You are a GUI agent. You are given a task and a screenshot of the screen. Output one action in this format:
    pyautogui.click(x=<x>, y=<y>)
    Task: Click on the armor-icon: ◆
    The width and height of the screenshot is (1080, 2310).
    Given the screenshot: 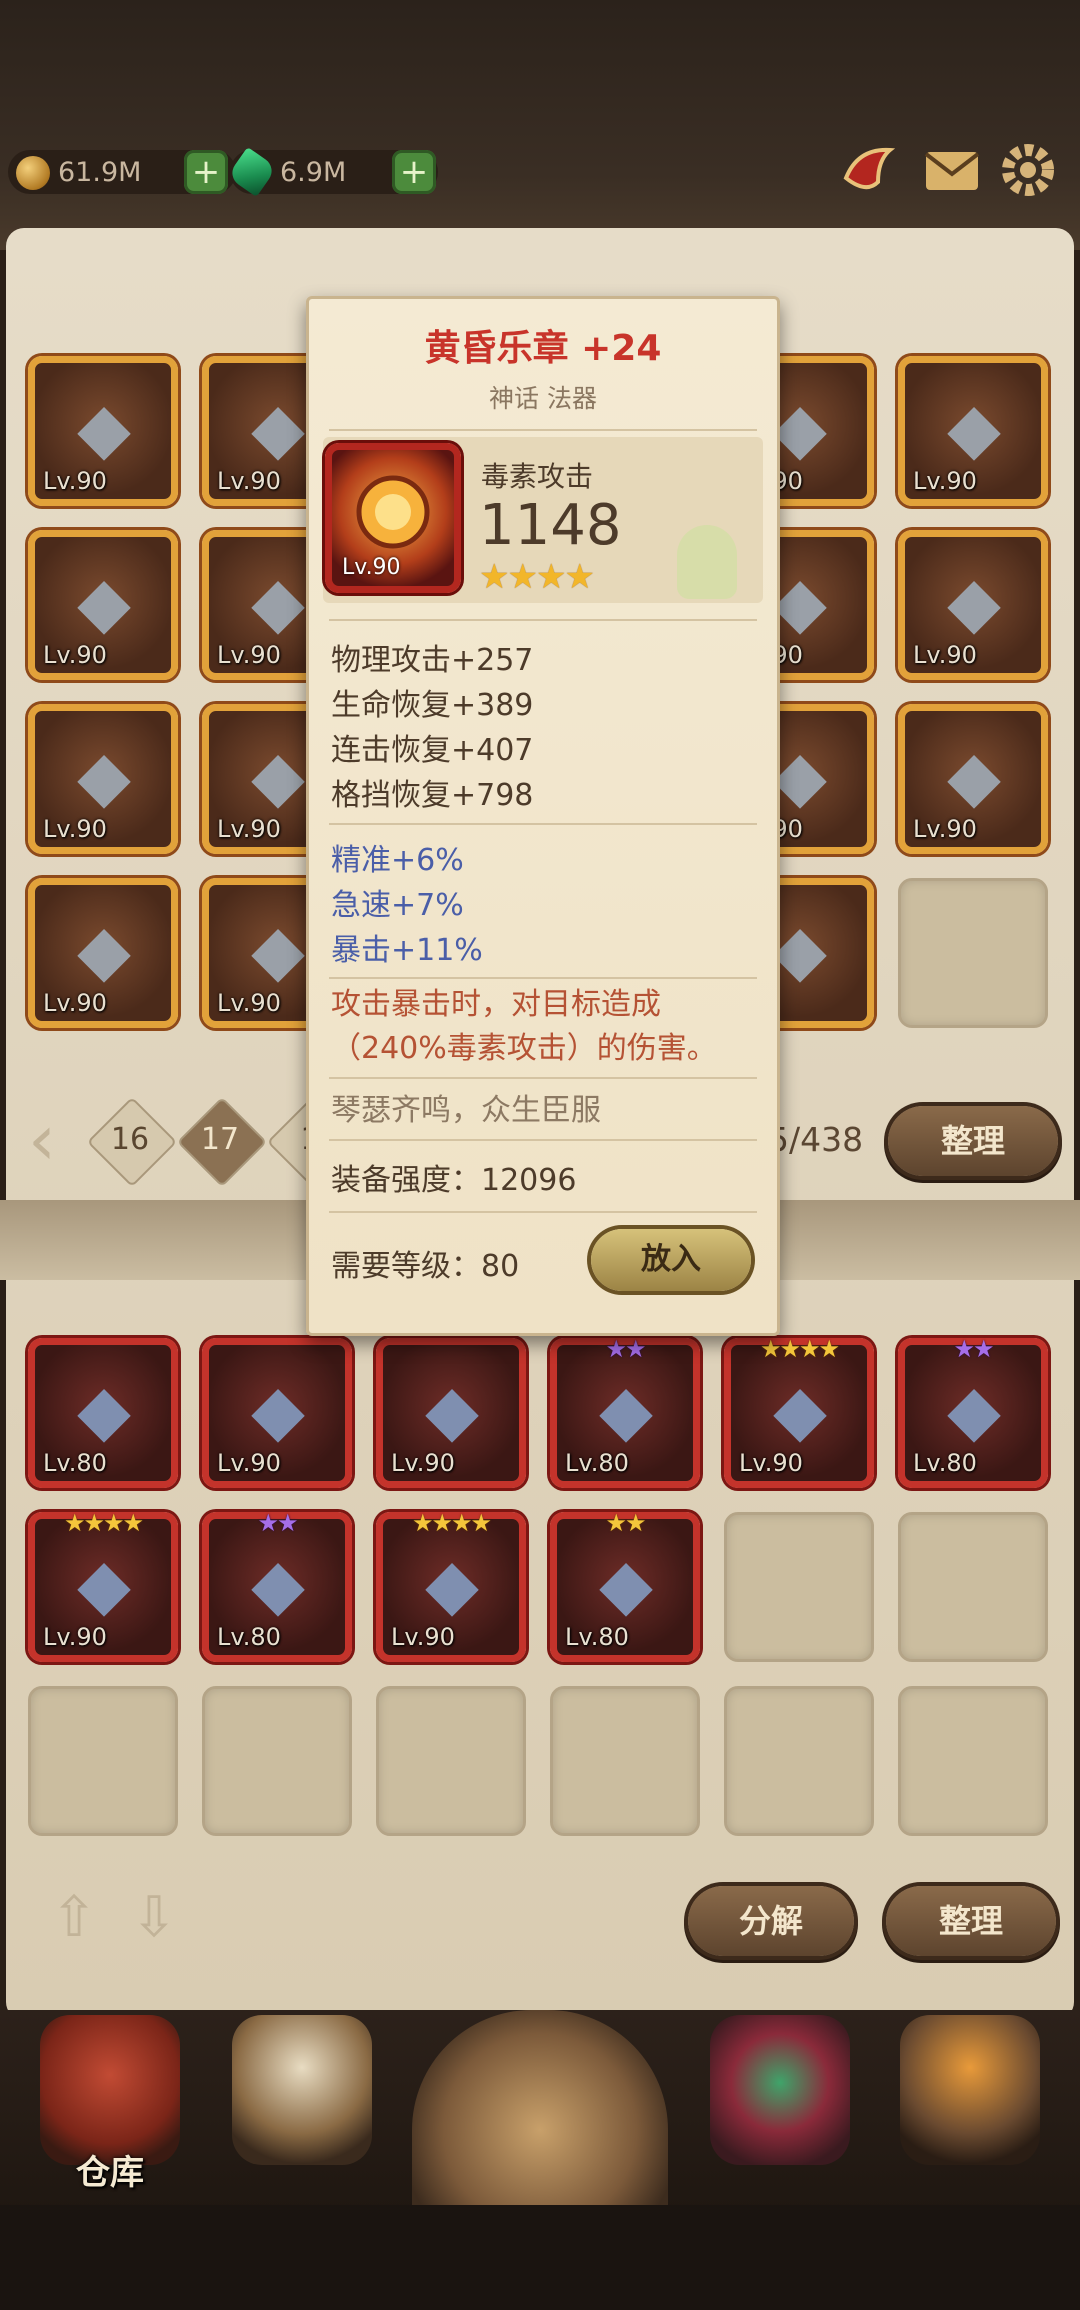 What is the action you would take?
    pyautogui.click(x=104, y=1584)
    